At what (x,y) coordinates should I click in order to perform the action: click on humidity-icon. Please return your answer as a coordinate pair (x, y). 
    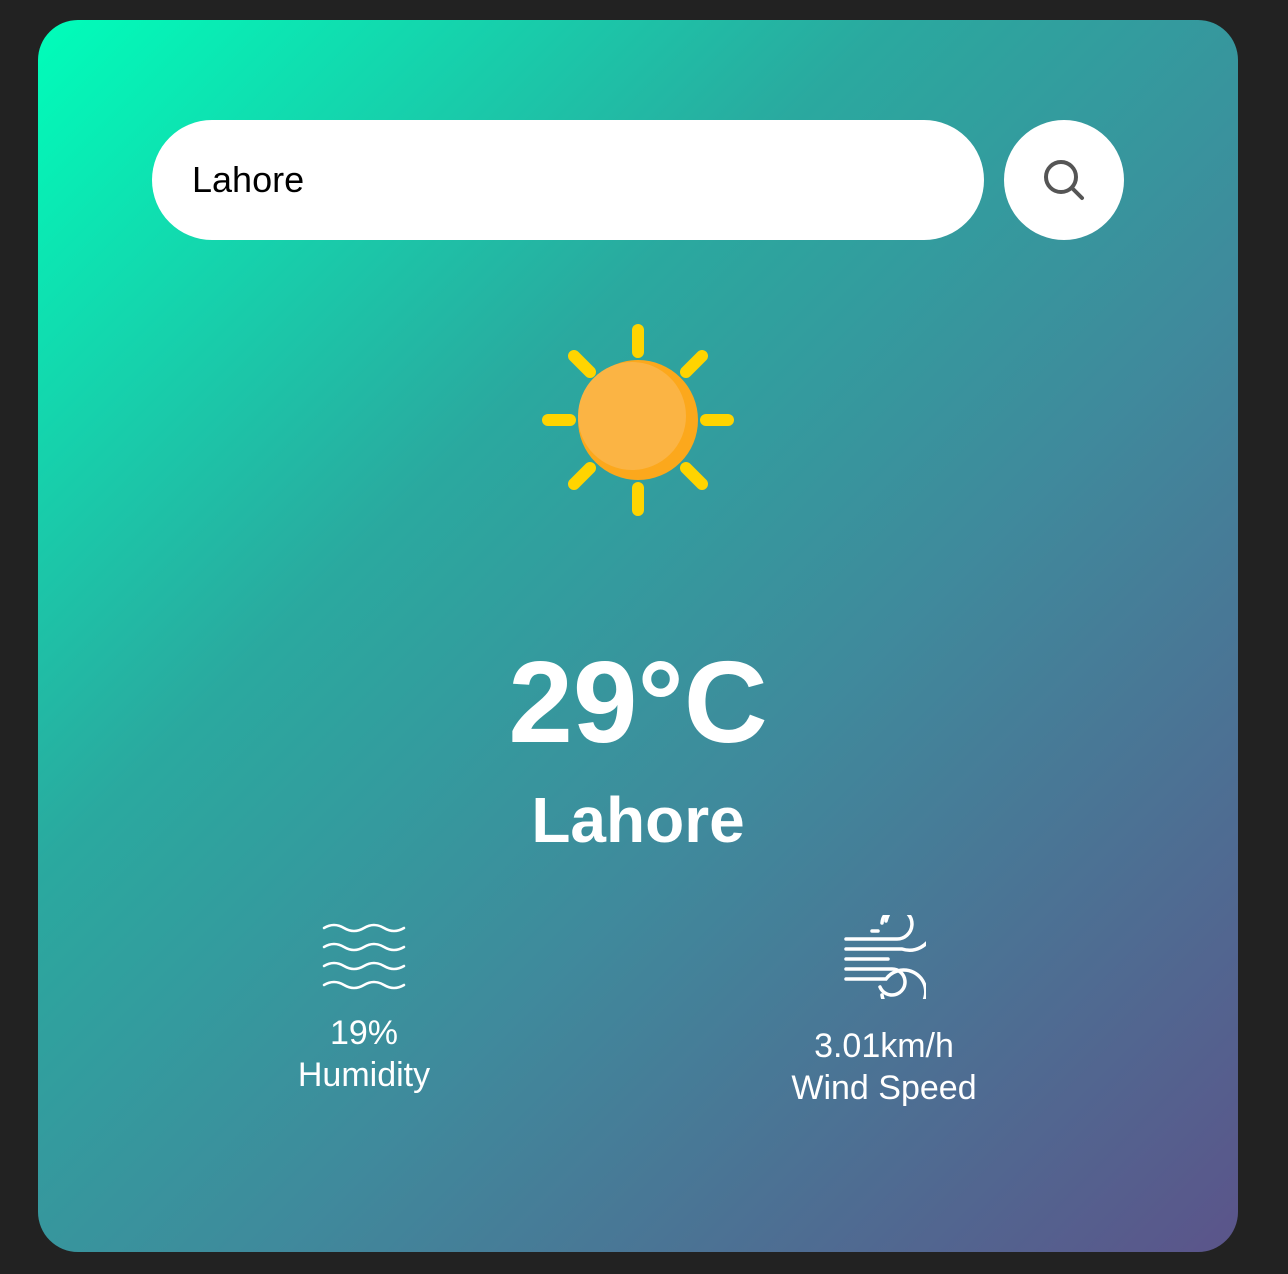
    Looking at the image, I should click on (364, 956).